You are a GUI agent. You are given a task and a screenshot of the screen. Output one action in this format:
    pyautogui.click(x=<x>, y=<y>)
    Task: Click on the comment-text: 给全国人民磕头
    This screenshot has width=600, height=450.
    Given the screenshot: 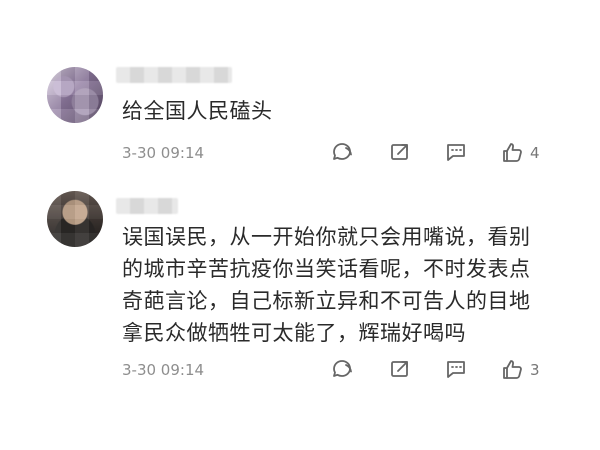 What is the action you would take?
    pyautogui.click(x=197, y=111)
    